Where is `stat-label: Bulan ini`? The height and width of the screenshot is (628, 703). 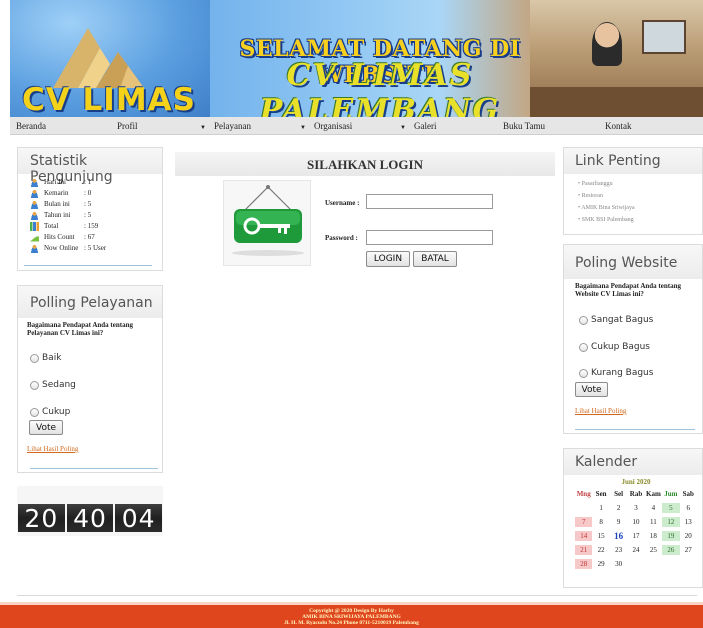 stat-label: Bulan ini is located at coordinates (57, 204).